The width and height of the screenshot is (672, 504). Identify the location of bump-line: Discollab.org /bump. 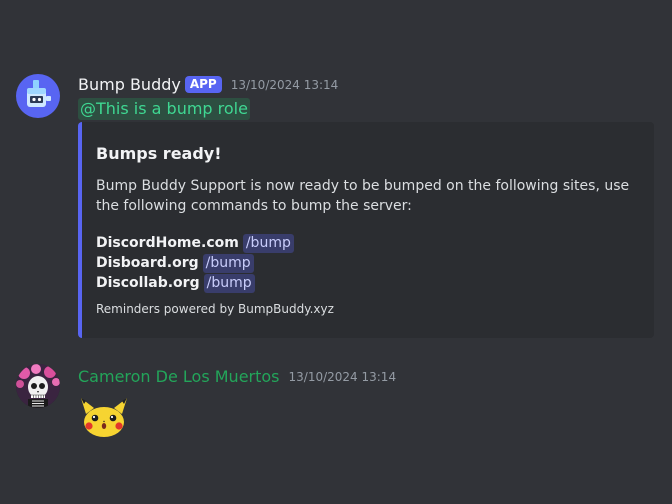
(195, 283).